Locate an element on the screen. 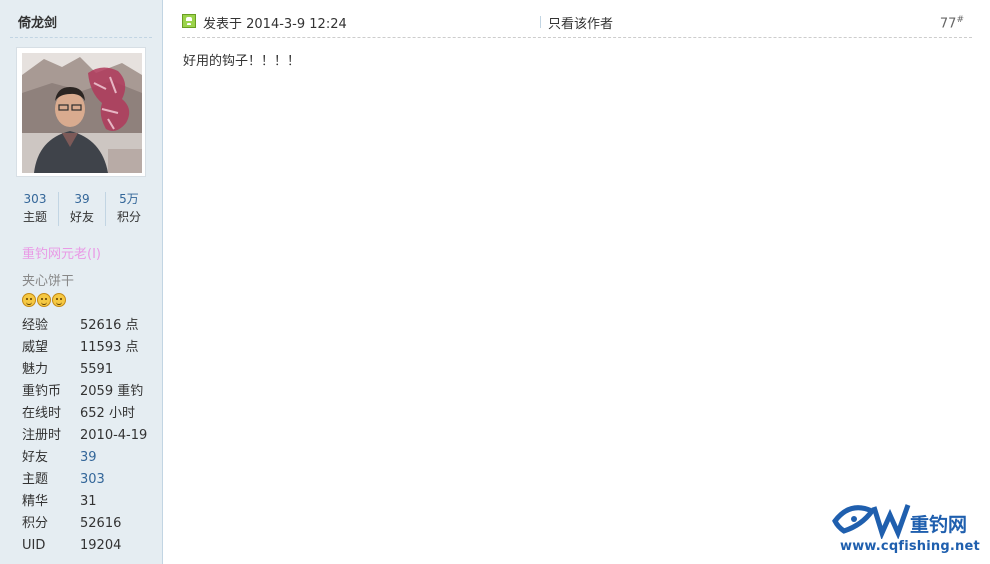 The height and width of the screenshot is (564, 990). info-key: 积分 is located at coordinates (35, 523).